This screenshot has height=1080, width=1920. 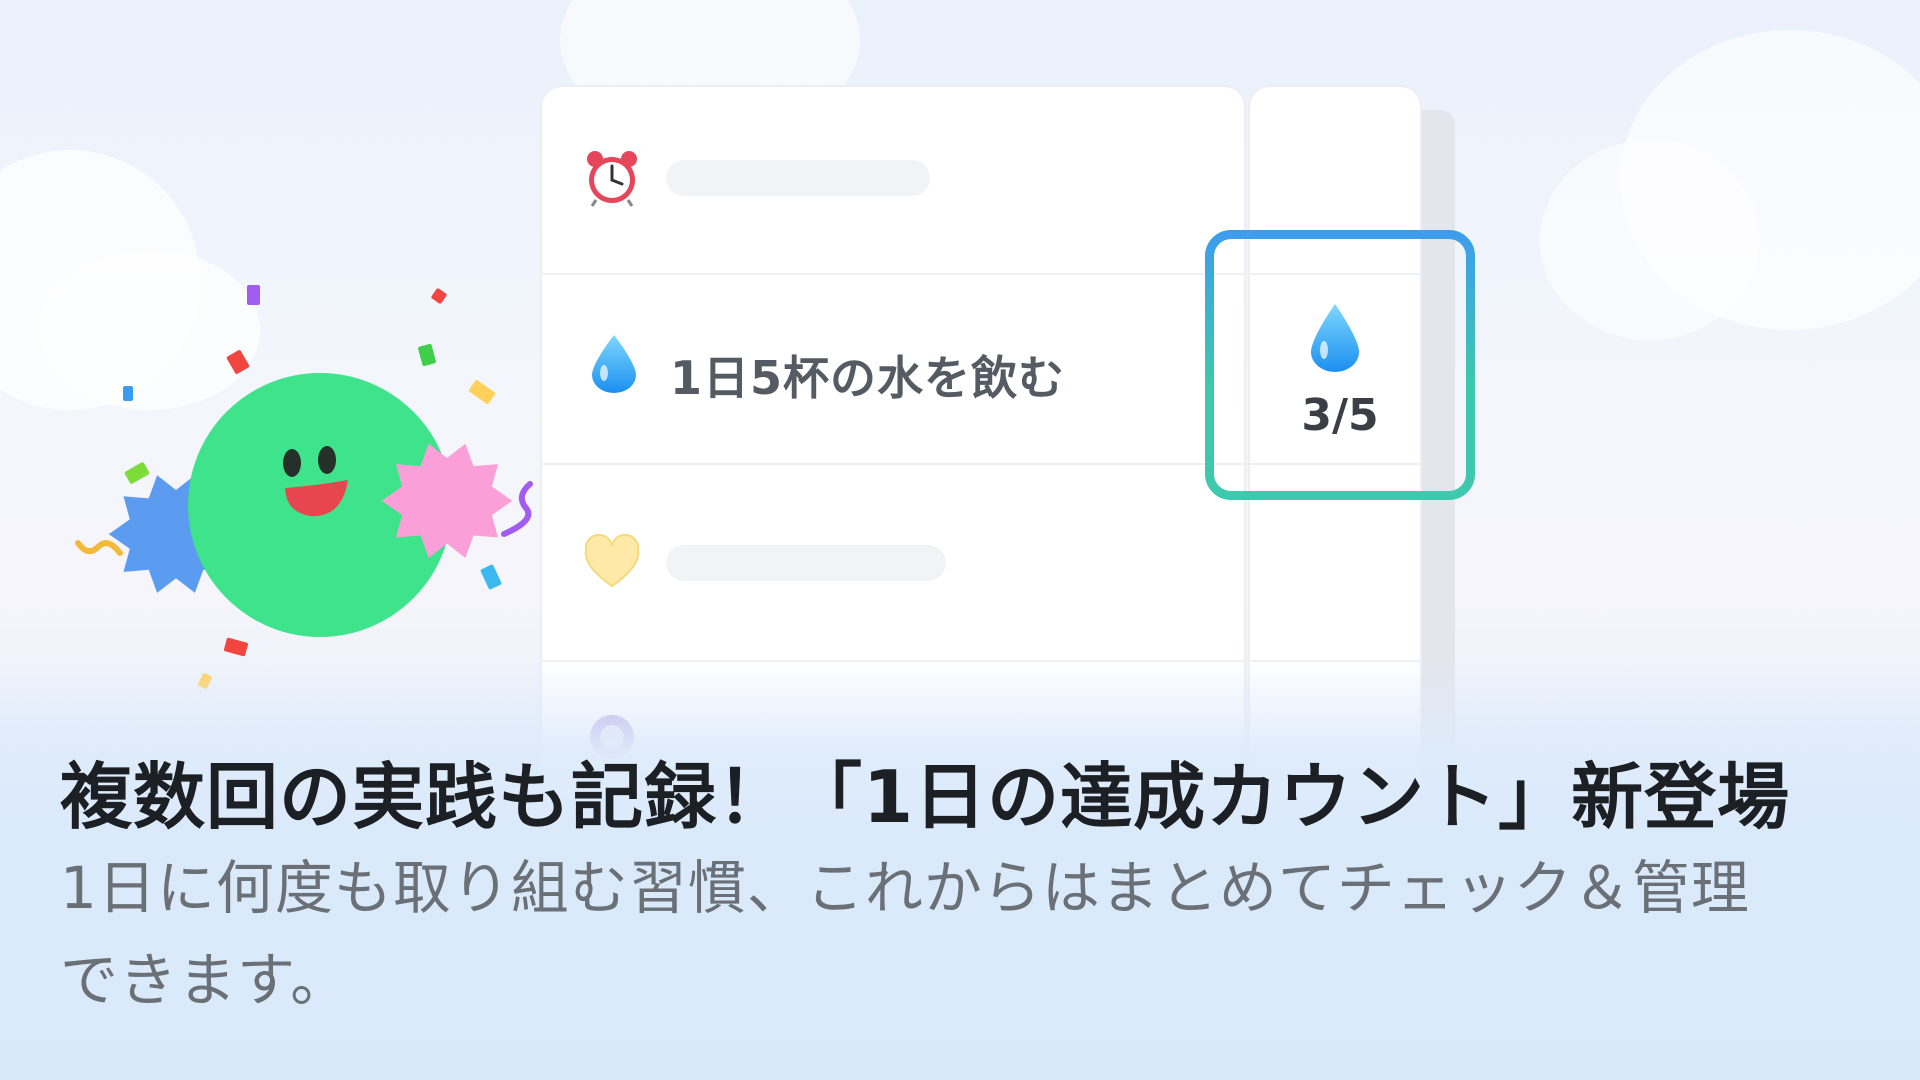 What do you see at coordinates (1650, 240) in the screenshot?
I see `background-cloud` at bounding box center [1650, 240].